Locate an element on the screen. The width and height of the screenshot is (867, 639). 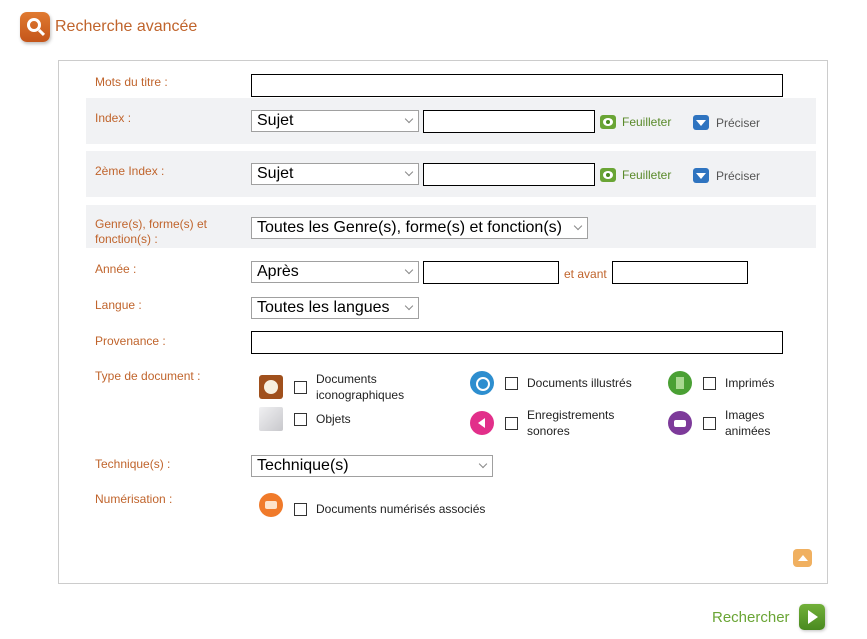
year-to-input is located at coordinates (680, 272).